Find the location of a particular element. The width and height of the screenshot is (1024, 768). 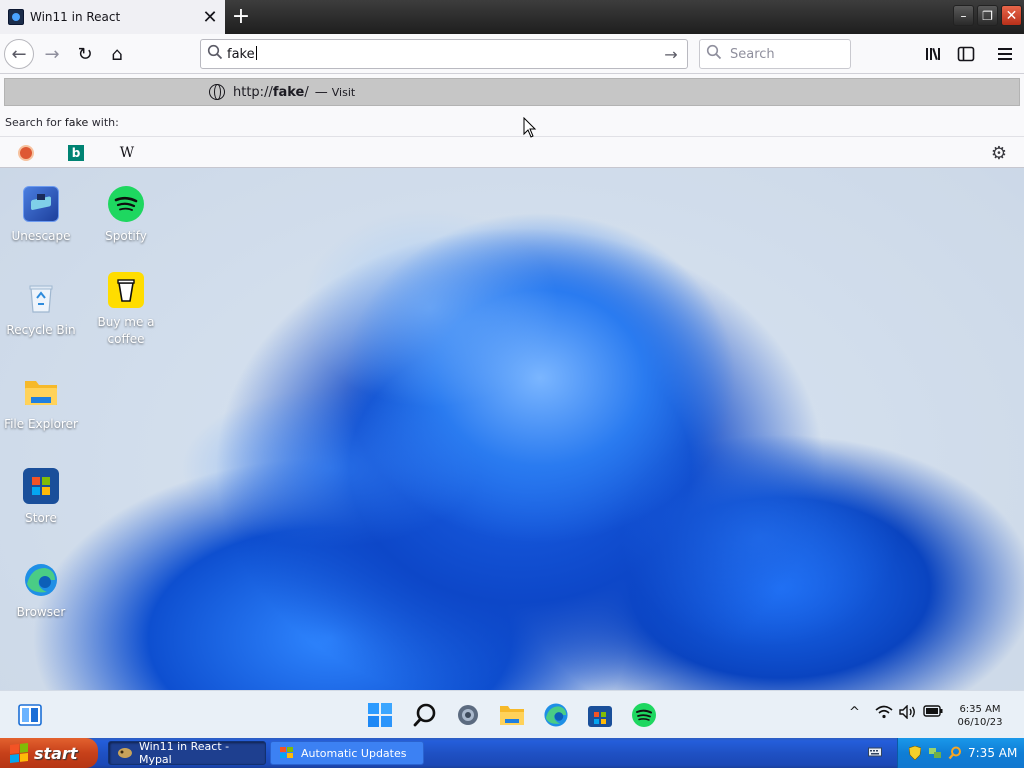

windows-update-icon is located at coordinates (286, 752).